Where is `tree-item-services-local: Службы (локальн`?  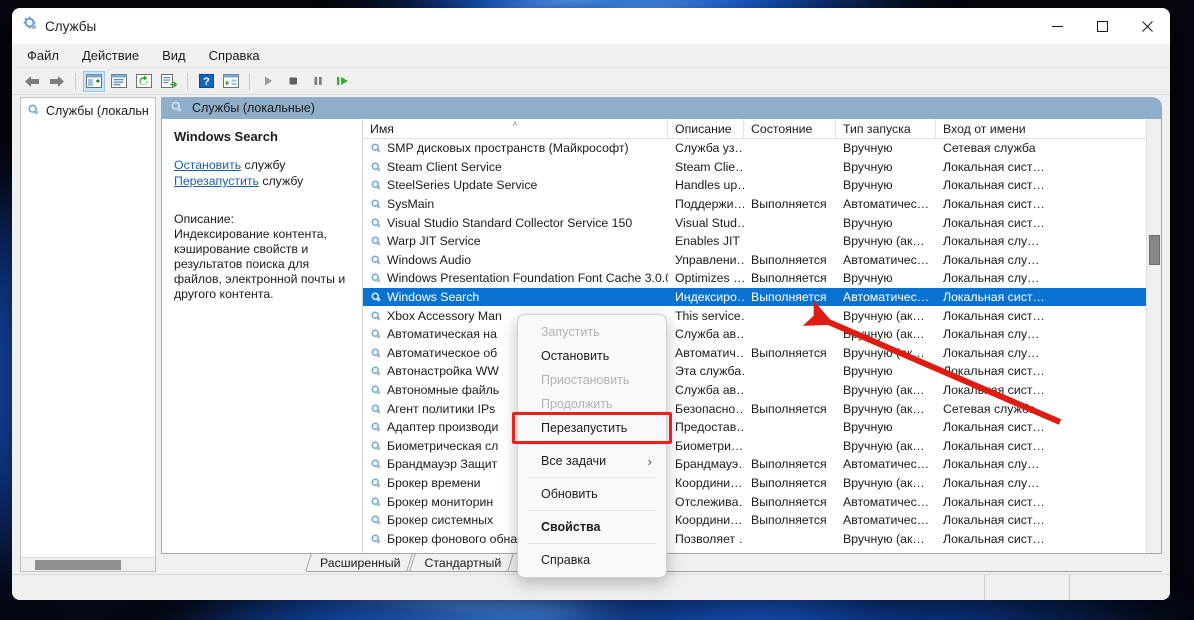 tree-item-services-local: Службы (локальн is located at coordinates (88, 111).